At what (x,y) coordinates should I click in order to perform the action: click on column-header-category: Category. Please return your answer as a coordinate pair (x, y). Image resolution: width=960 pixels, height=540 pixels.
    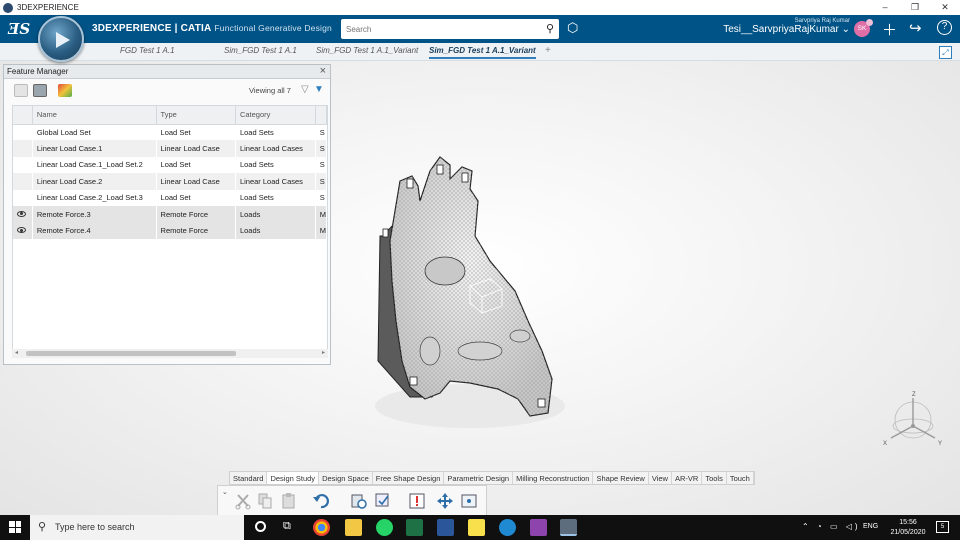
    Looking at the image, I should click on (275, 115).